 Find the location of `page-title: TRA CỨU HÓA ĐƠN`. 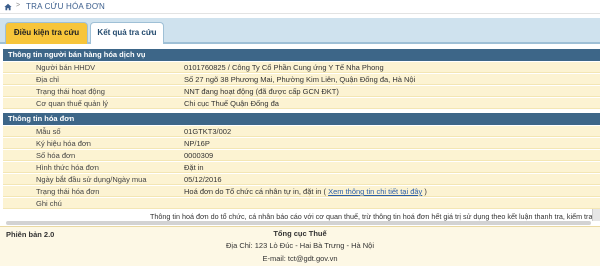

page-title: TRA CỨU HÓA ĐƠN is located at coordinates (65, 6).